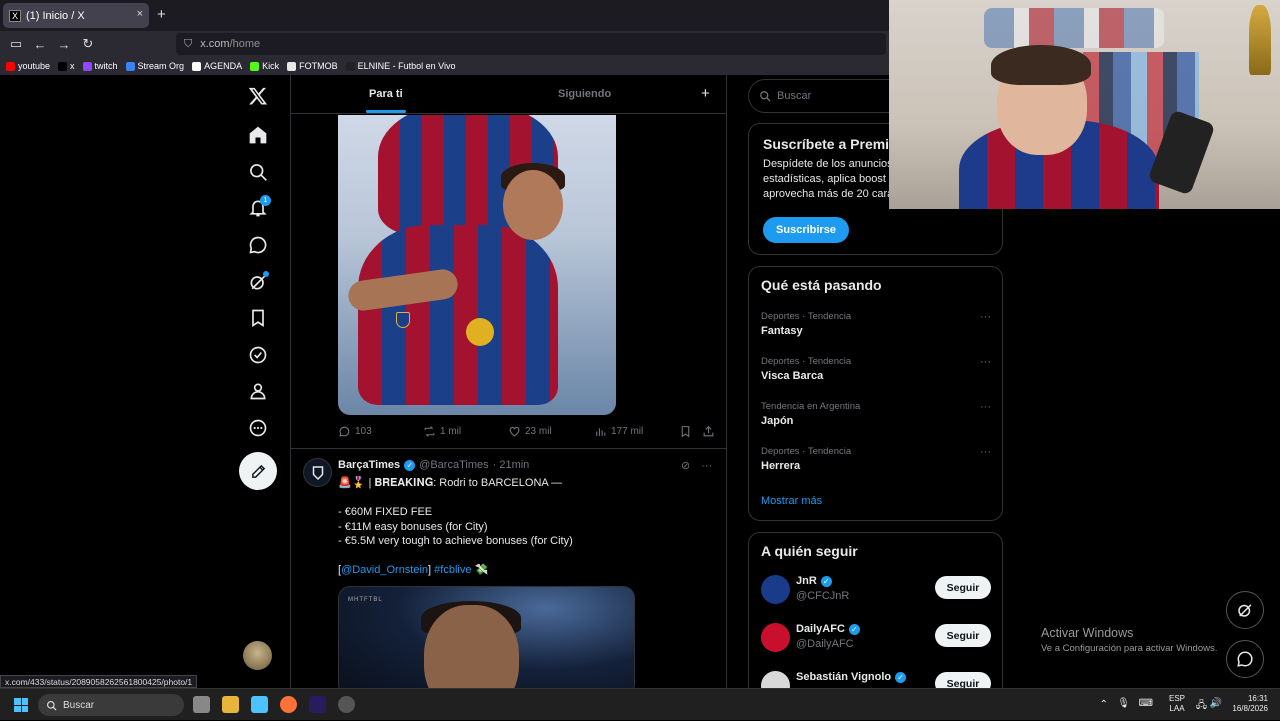 The width and height of the screenshot is (1280, 721). I want to click on author-name: BarçaTimes, so click(369, 465).